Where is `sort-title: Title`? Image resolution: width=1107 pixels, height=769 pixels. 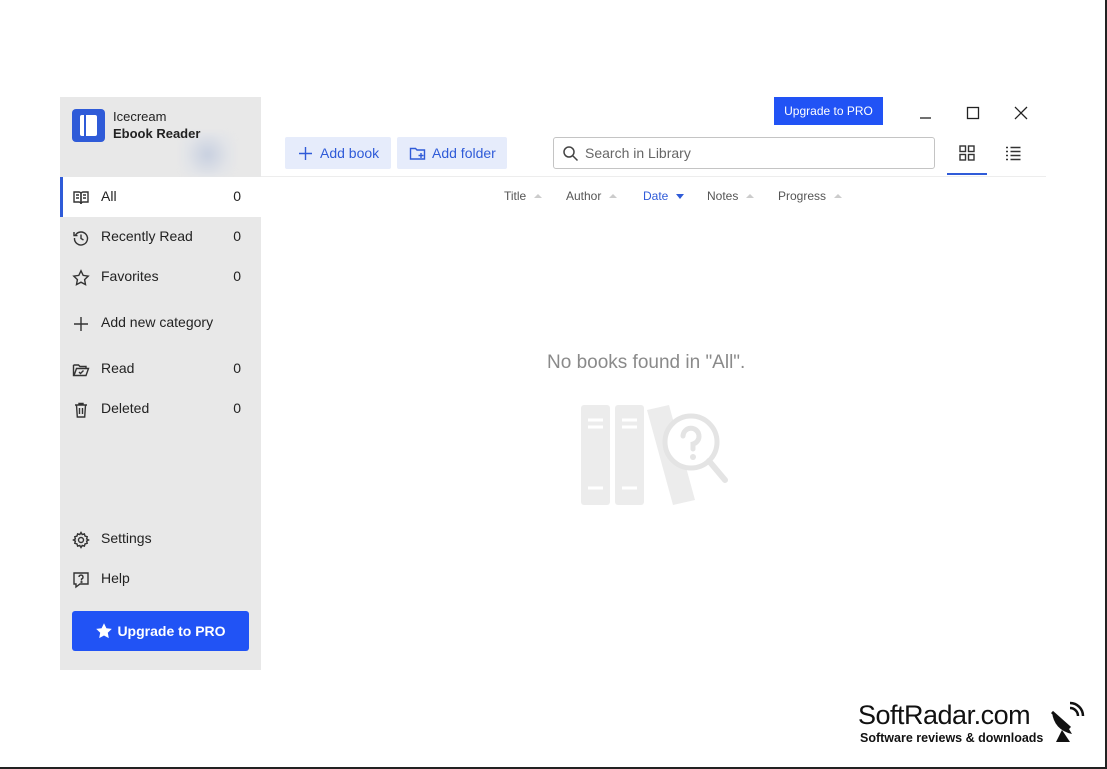
sort-title: Title is located at coordinates (523, 196).